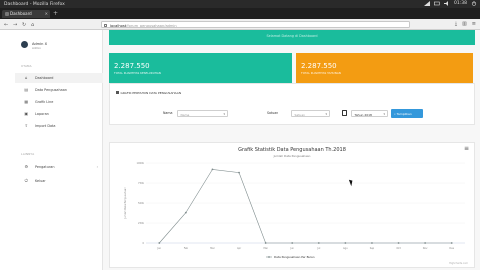 The height and width of the screenshot is (270, 480). I want to click on lock-icon, so click(105, 25).